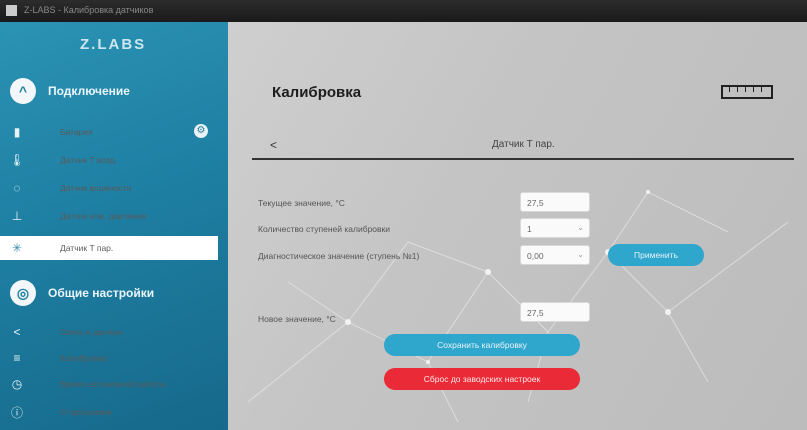 This screenshot has width=807, height=430. I want to click on diag-select: 0,00 ⌄, so click(555, 255).